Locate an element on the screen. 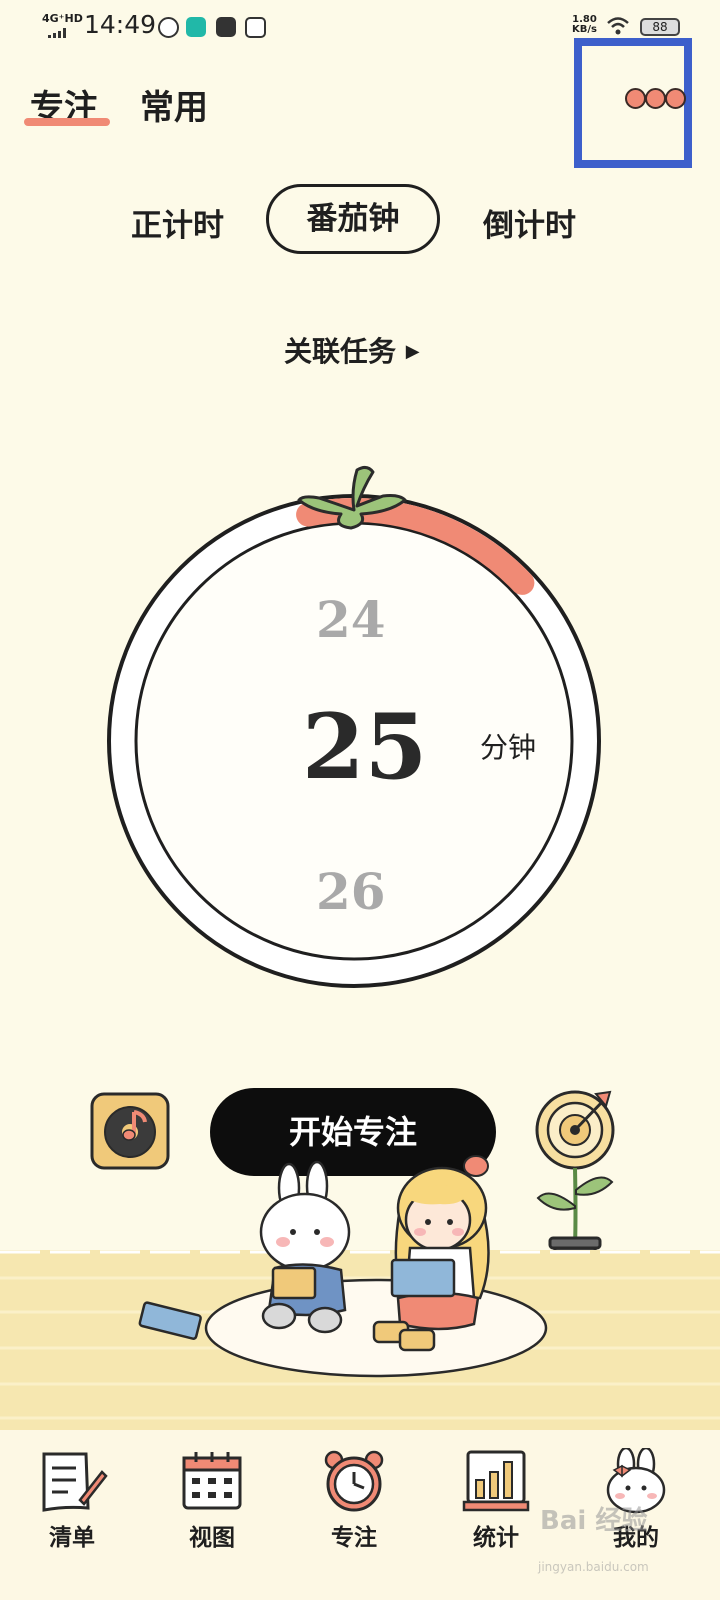 The image size is (720, 1600). nav-label-focus: 专注 is located at coordinates (354, 1538).